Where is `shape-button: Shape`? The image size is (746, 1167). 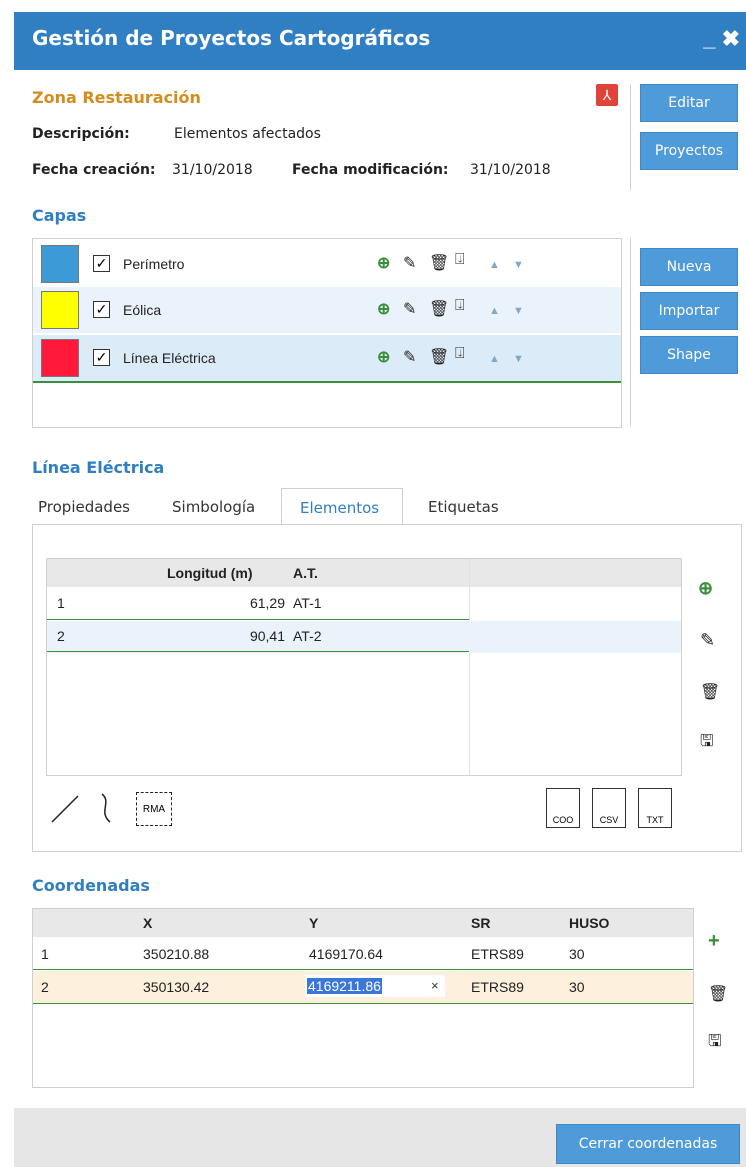
shape-button: Shape is located at coordinates (689, 355).